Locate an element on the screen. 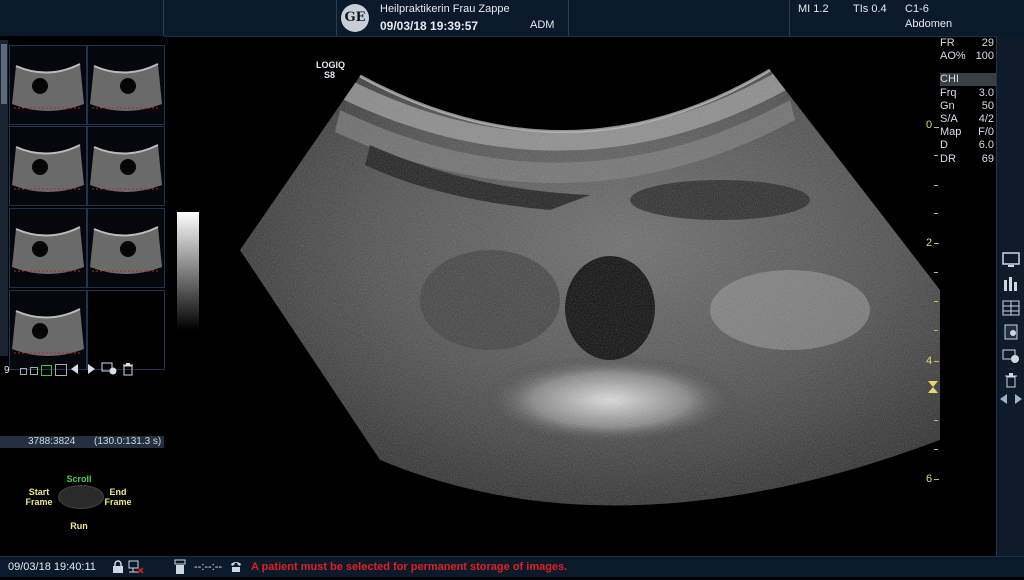  lock-icon is located at coordinates (118, 566).